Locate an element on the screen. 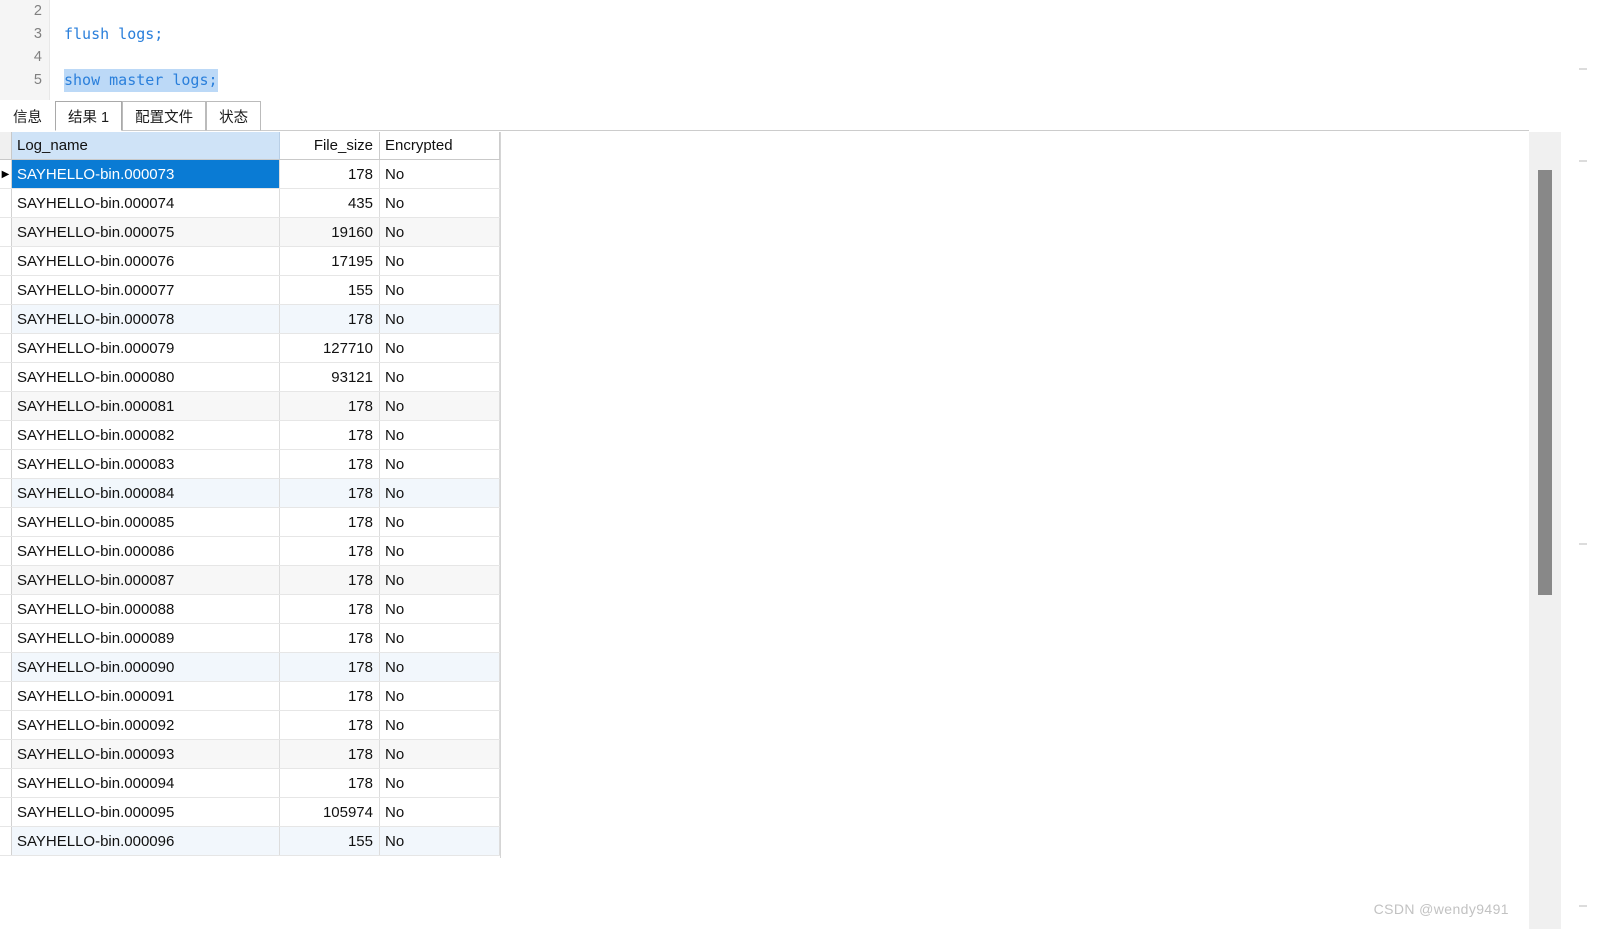  grid-cell-log-name: SAYHELLO-bin.000095 is located at coordinates (146, 812).